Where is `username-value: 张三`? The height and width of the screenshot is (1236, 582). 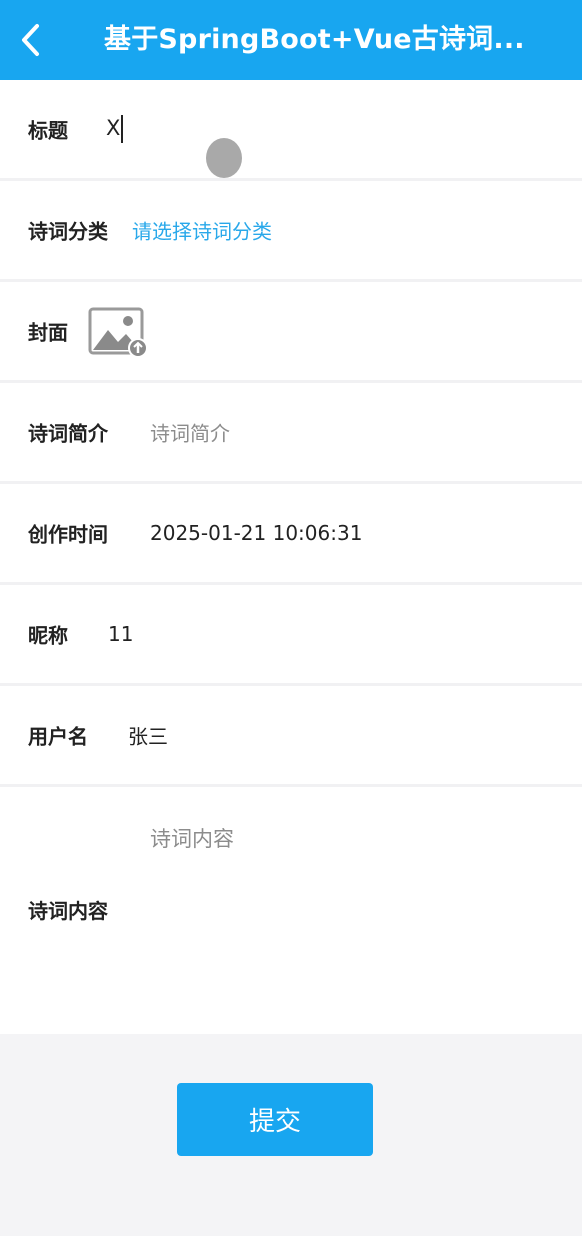 username-value: 张三 is located at coordinates (148, 735).